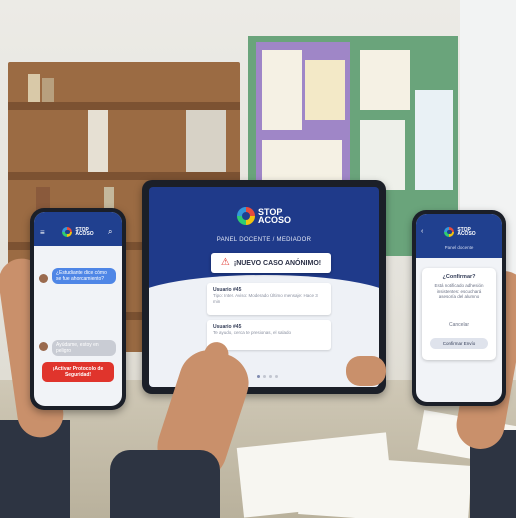  I want to click on desk-paper, so click(385, 486).